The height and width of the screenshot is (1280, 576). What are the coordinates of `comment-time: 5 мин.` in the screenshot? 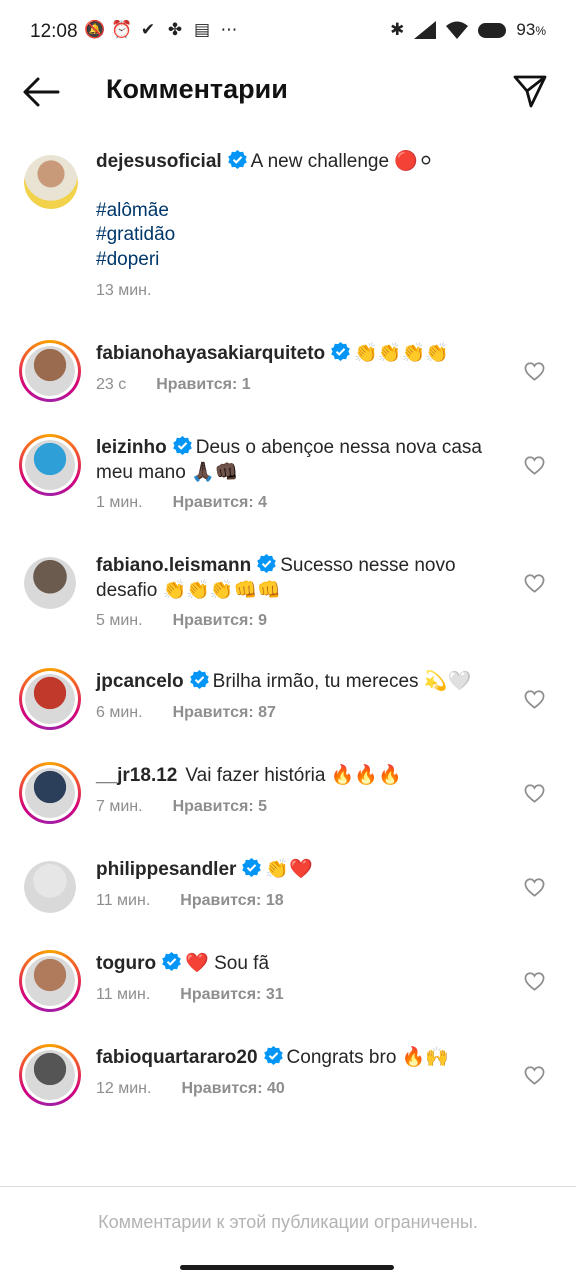 It's located at (119, 620).